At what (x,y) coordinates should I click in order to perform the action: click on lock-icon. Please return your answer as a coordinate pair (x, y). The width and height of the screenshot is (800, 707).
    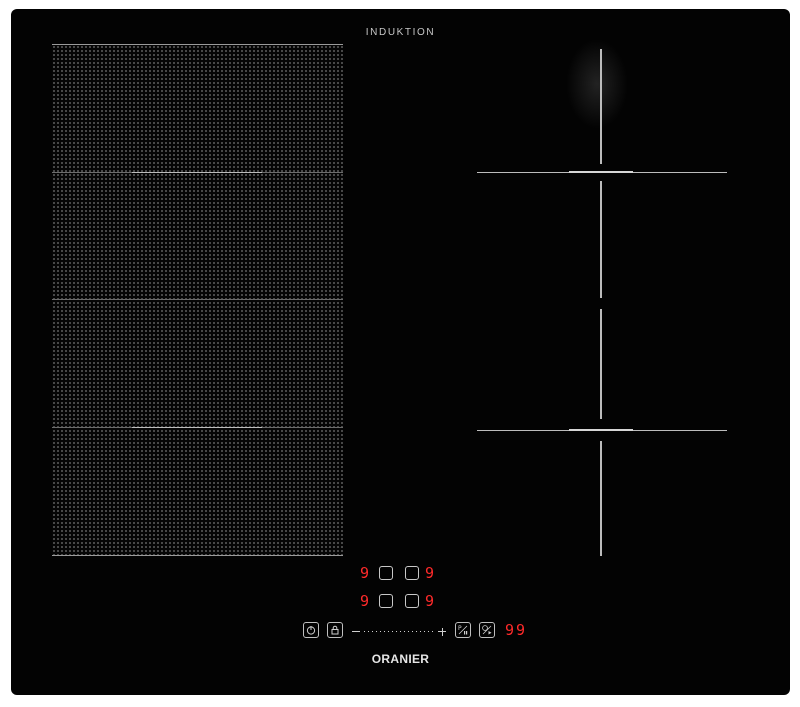
    Looking at the image, I should click on (335, 630).